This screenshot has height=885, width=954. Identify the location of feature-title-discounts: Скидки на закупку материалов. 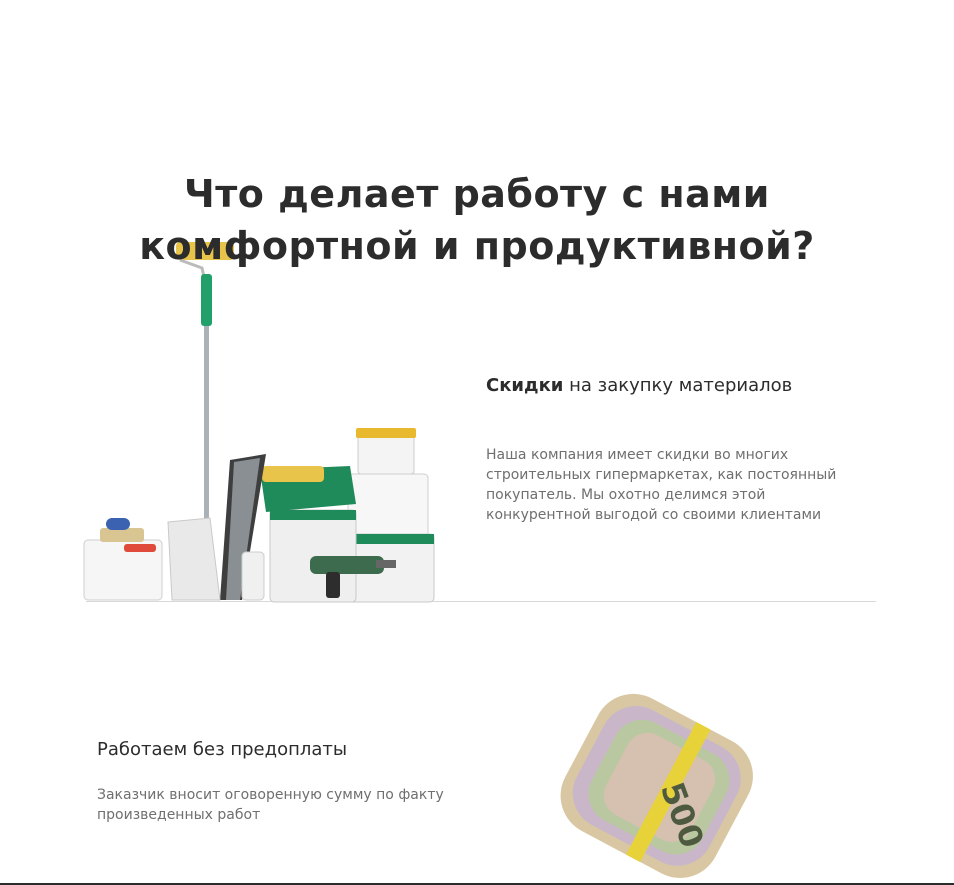
(639, 385).